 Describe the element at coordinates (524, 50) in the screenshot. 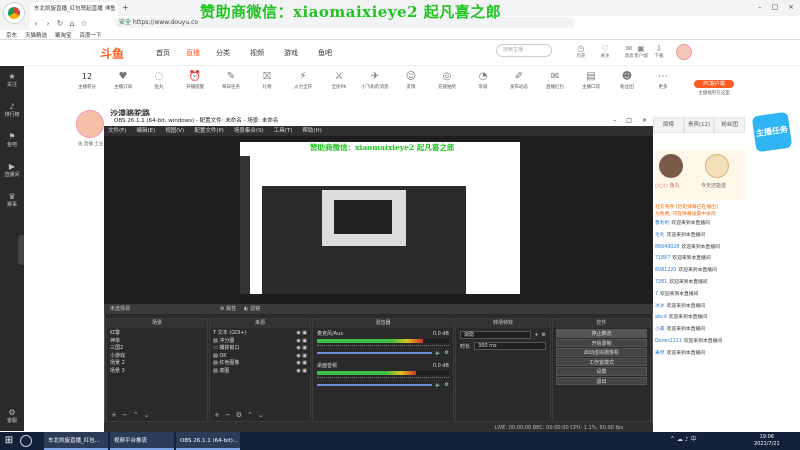

I see `search-input: 搜索主播` at that location.